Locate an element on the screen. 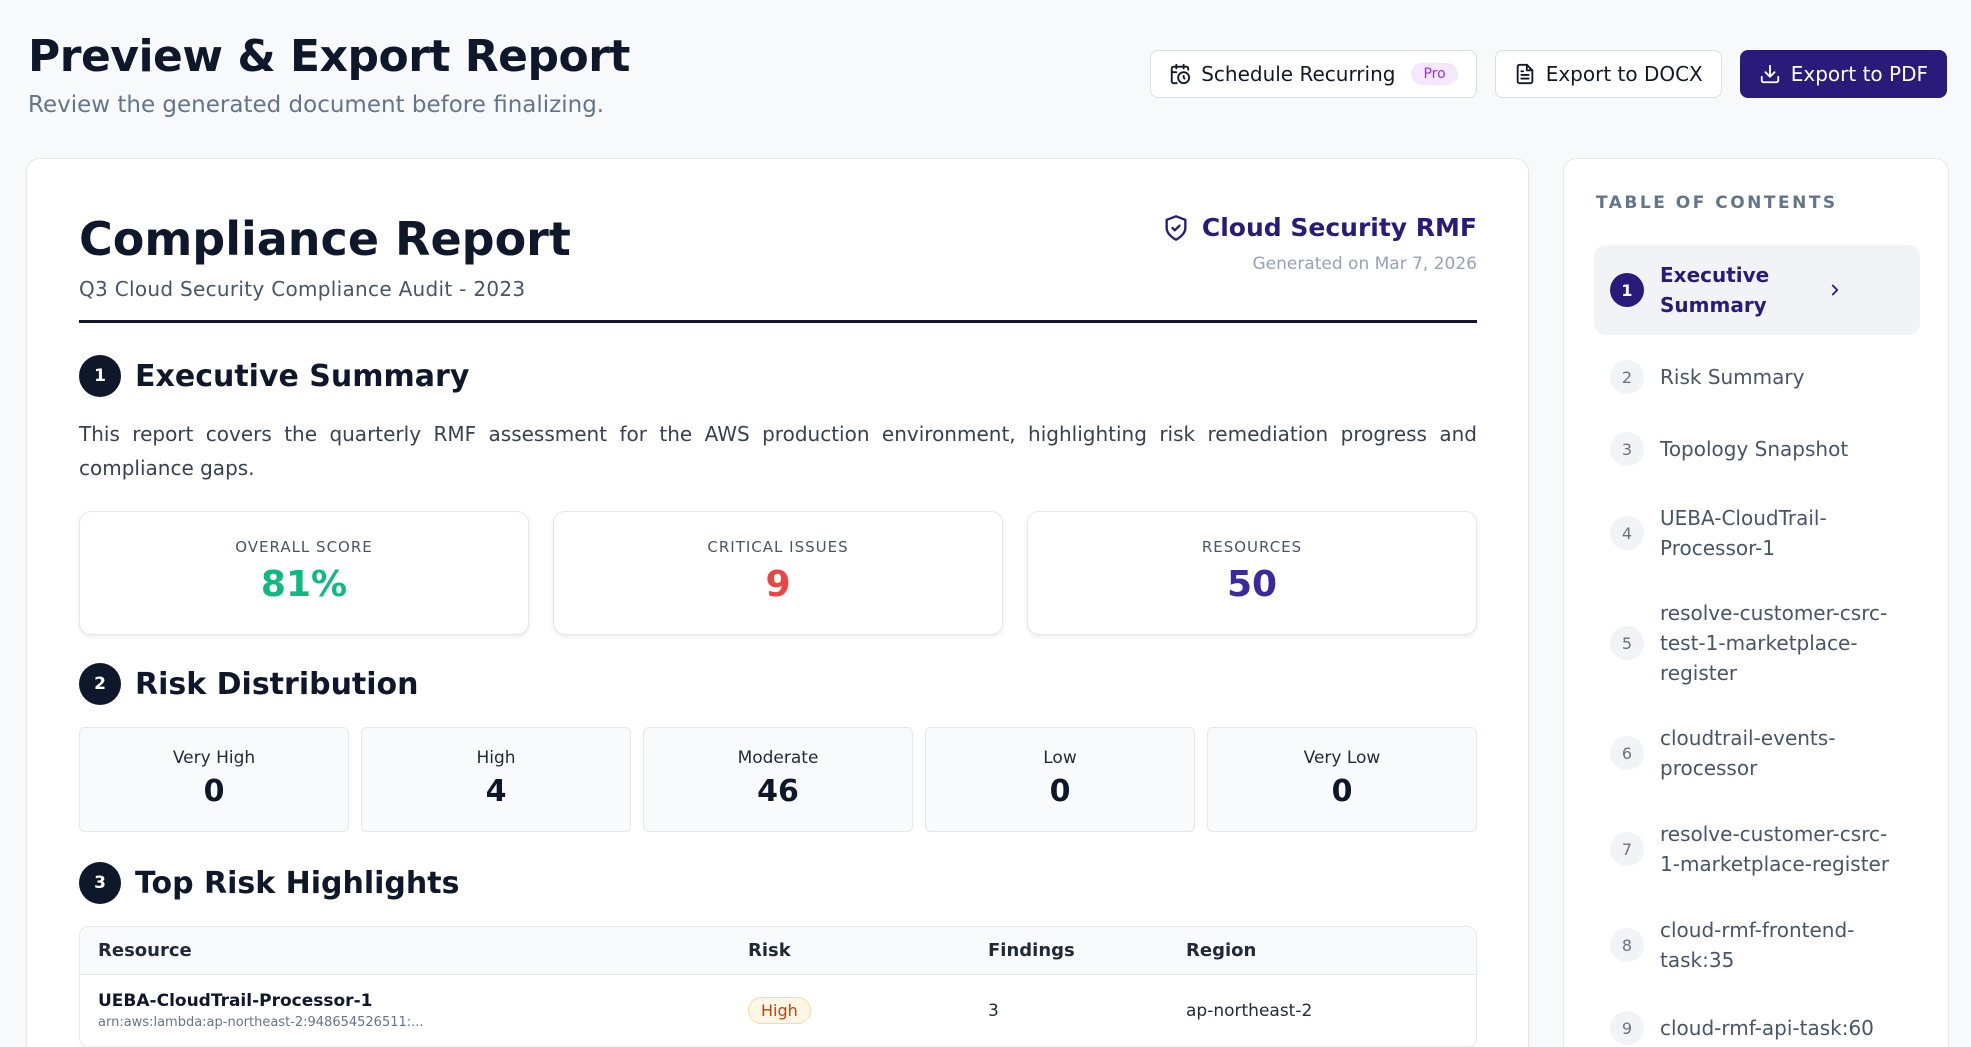 The image size is (1971, 1047). risk-level-count: 4 is located at coordinates (496, 791).